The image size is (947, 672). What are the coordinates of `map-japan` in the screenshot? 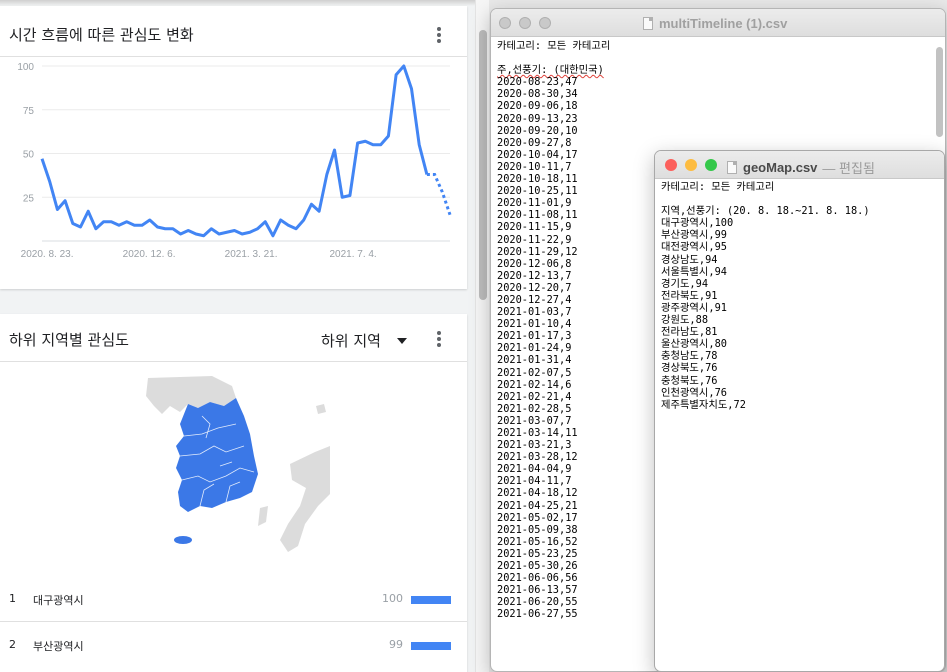 It's located at (305, 499).